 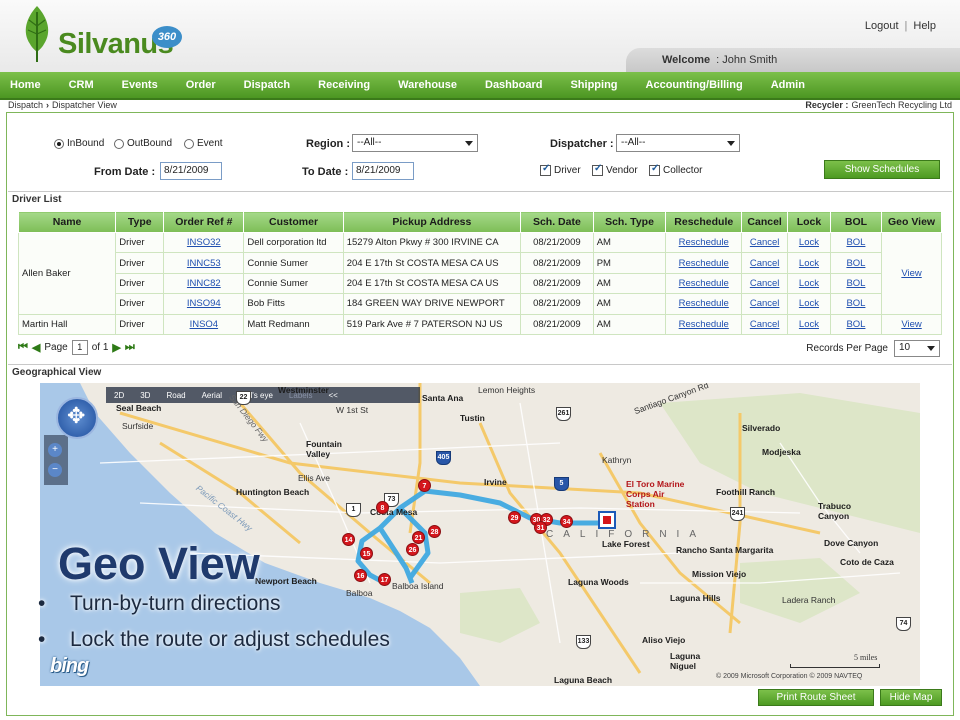 I want to click on cancel-cell: Cancel, so click(x=765, y=324).